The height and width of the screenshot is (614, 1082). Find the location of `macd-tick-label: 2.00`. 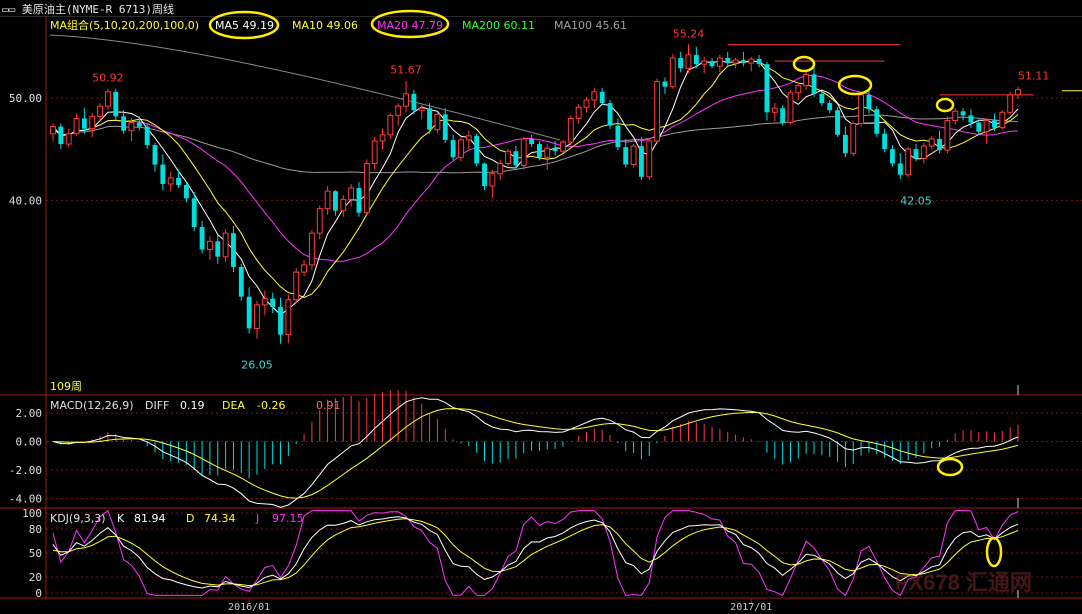

macd-tick-label: 2.00 is located at coordinates (29, 413).